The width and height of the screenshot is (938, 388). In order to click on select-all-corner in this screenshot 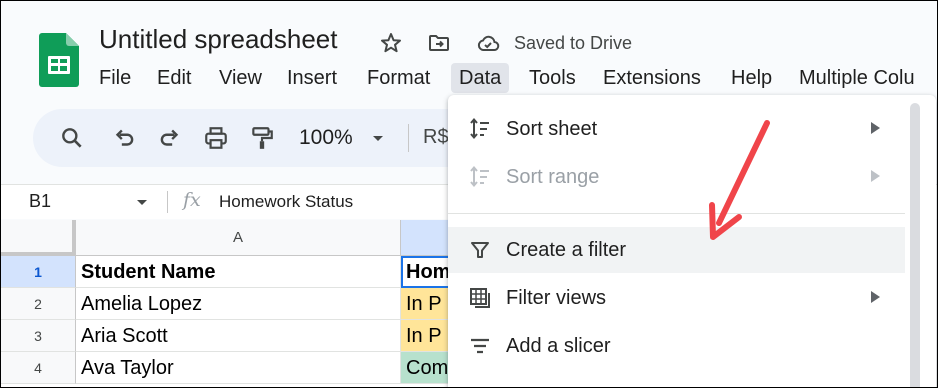, I will do `click(38, 238)`.